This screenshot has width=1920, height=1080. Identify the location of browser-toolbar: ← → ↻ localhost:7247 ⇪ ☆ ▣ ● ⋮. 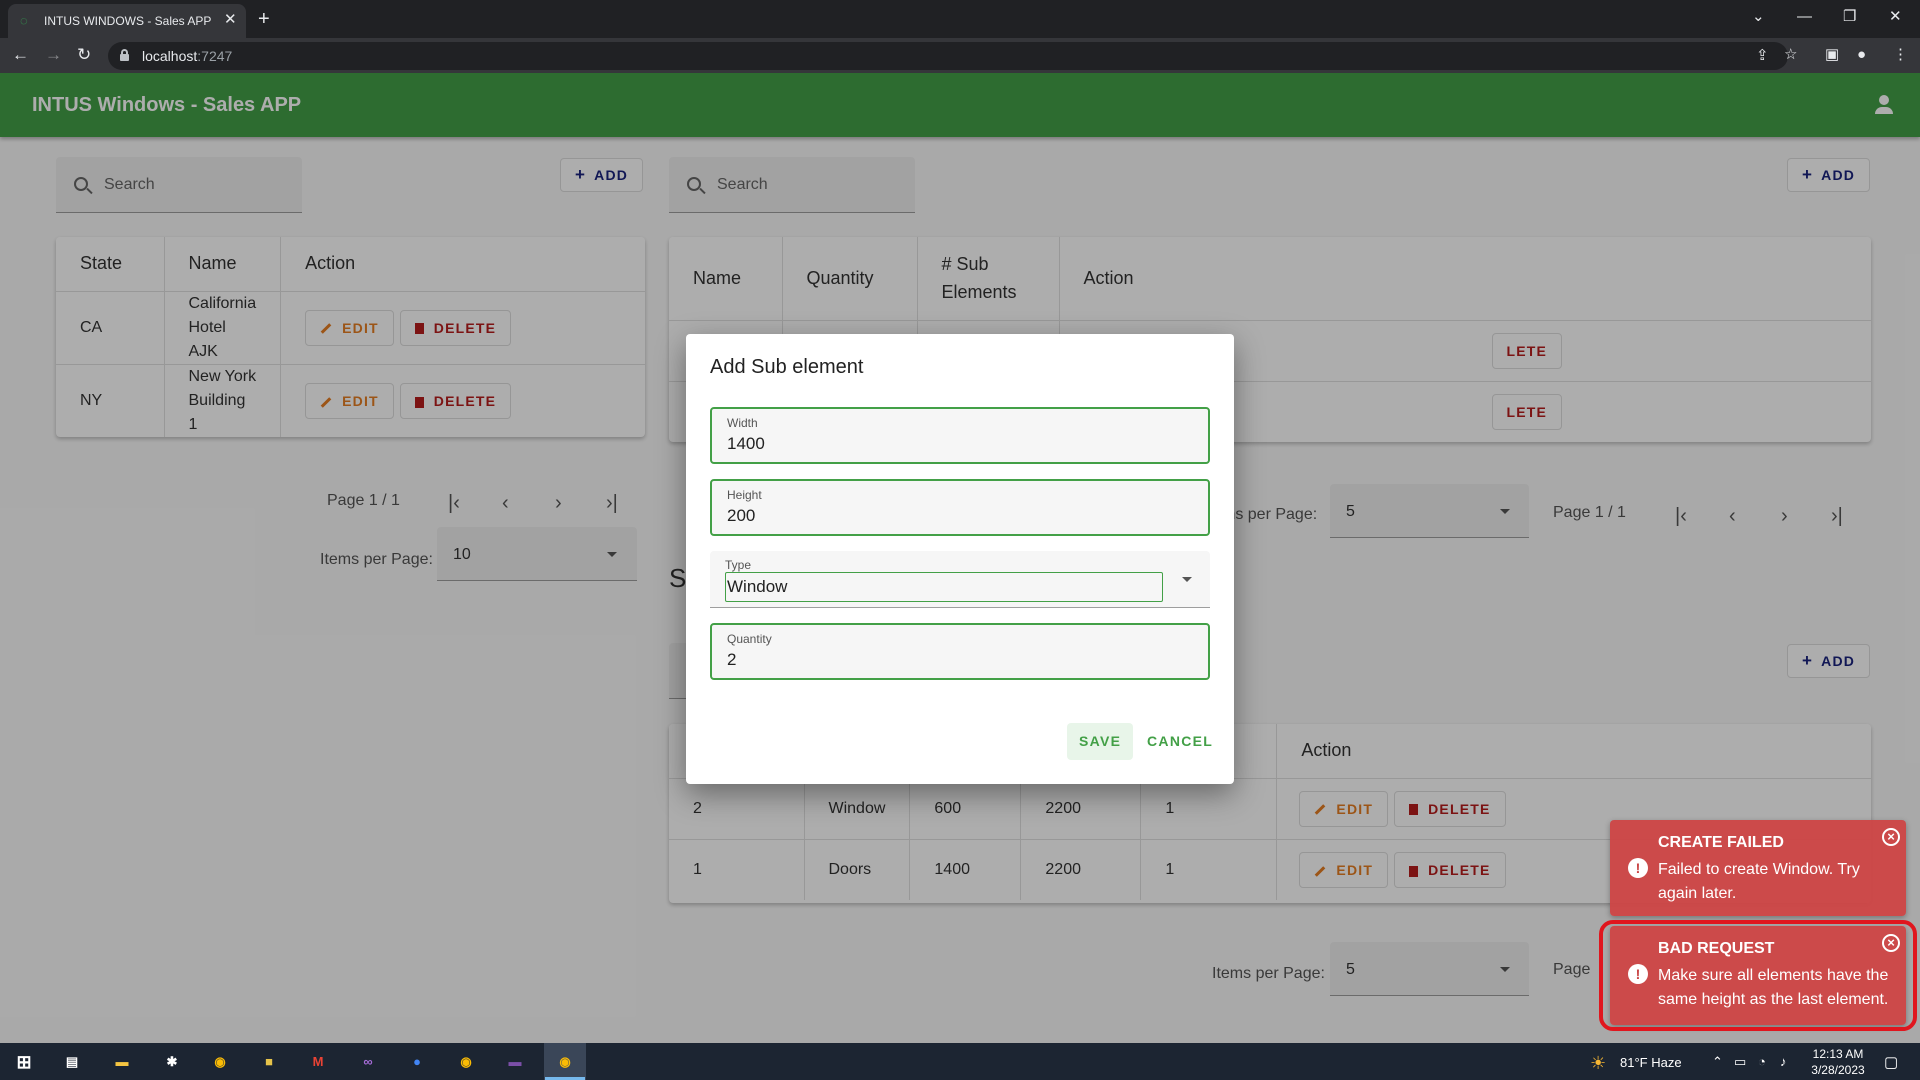
(960, 55).